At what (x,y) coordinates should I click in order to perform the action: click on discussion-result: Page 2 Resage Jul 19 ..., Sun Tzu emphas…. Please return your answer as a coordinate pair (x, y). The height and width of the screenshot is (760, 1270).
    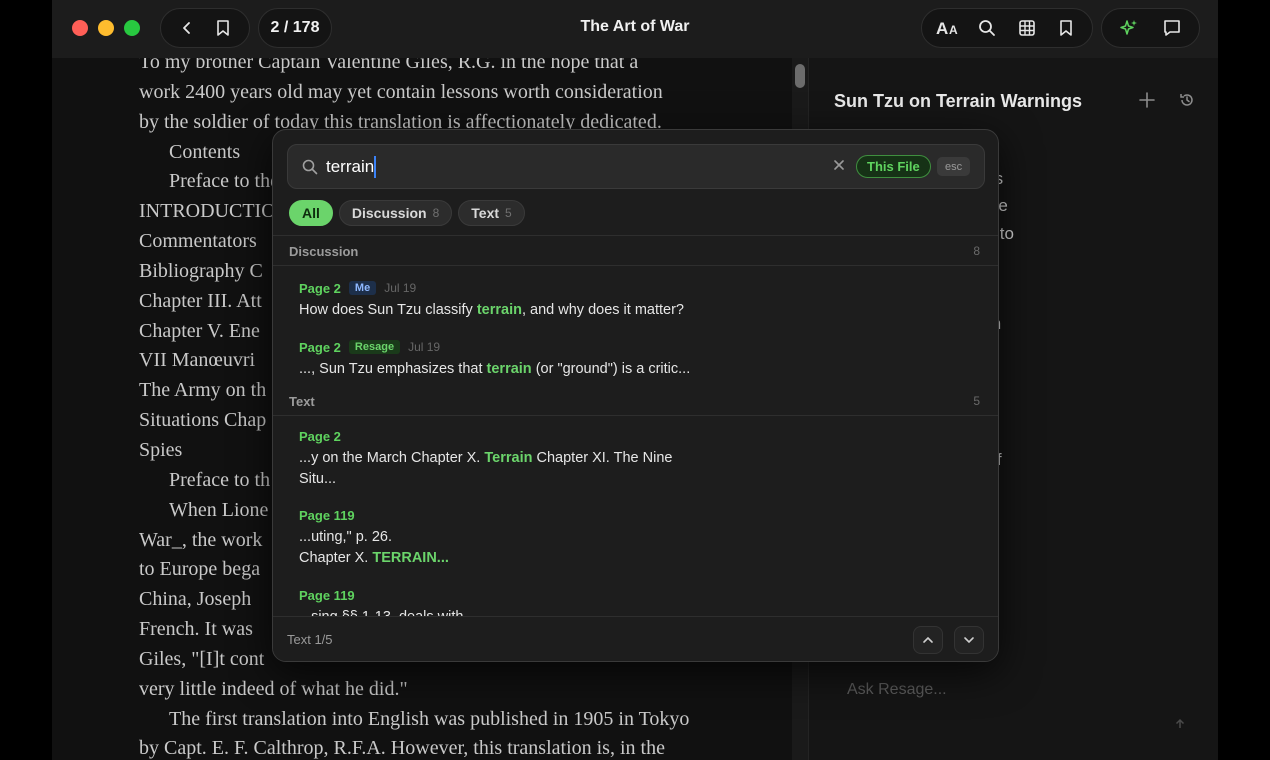
    Looking at the image, I should click on (634, 359).